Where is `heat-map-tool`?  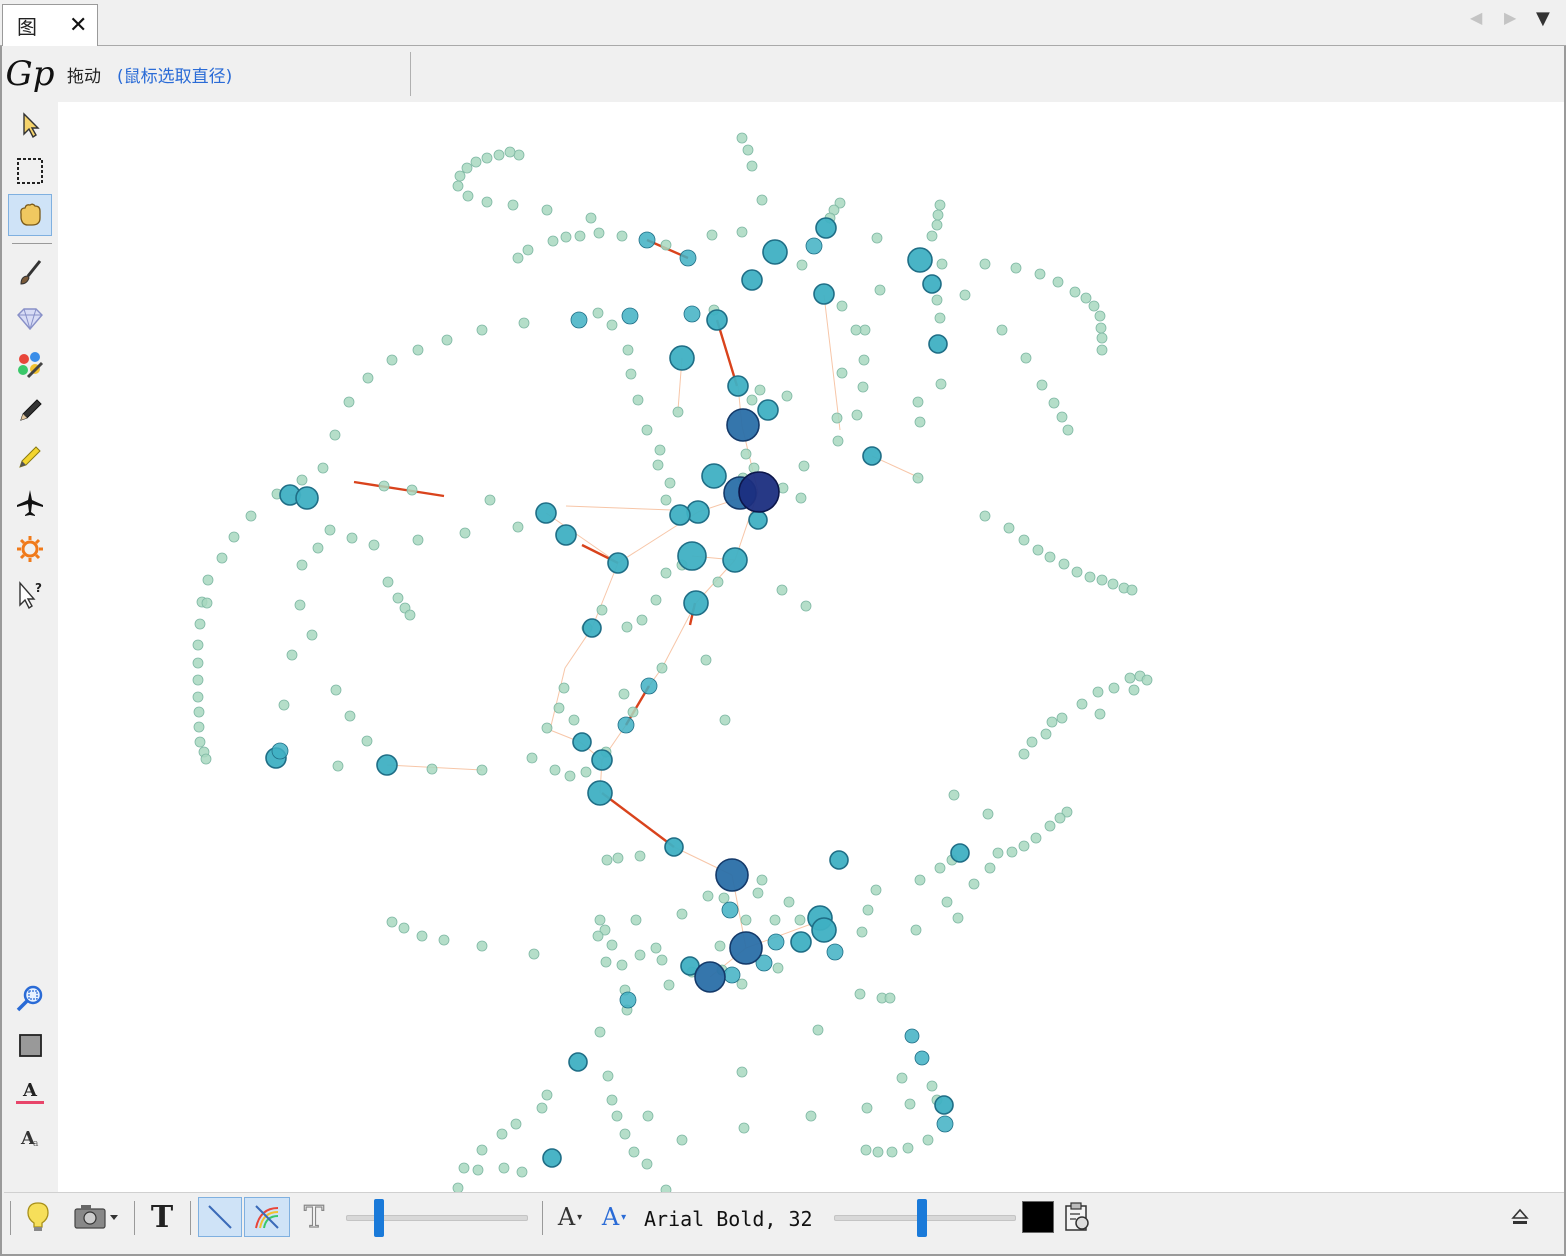 heat-map-tool is located at coordinates (30, 549).